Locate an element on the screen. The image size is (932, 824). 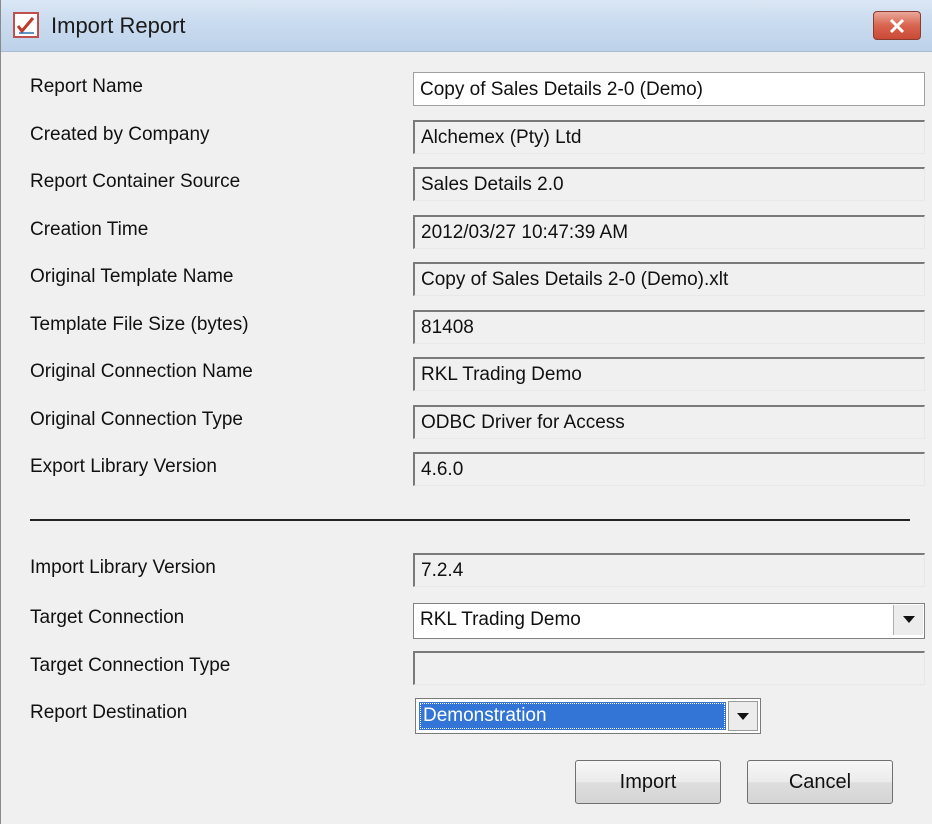
section-divider is located at coordinates (470, 520).